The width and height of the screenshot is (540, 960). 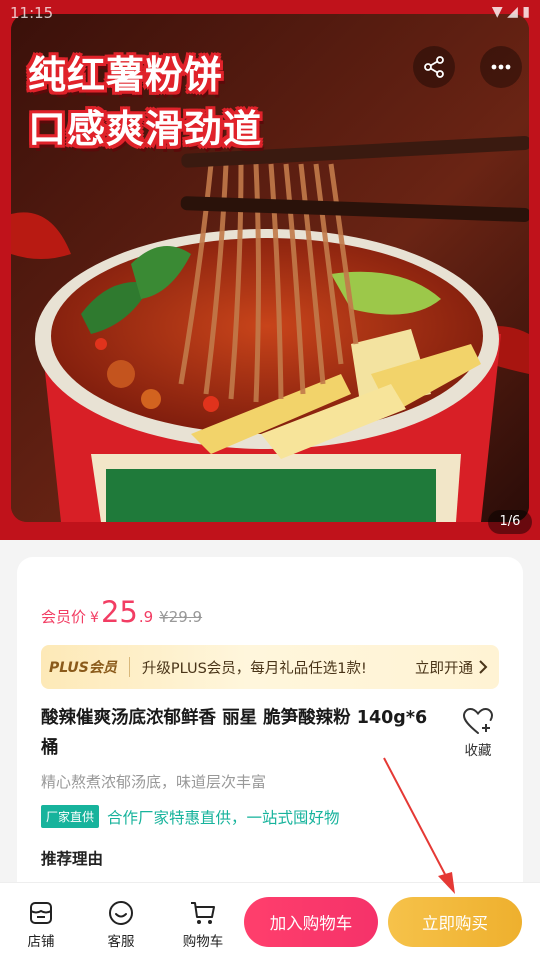 What do you see at coordinates (254, 668) in the screenshot?
I see `plus-promo-text: 升级PLUS会员，每月礼品任选1款!` at bounding box center [254, 668].